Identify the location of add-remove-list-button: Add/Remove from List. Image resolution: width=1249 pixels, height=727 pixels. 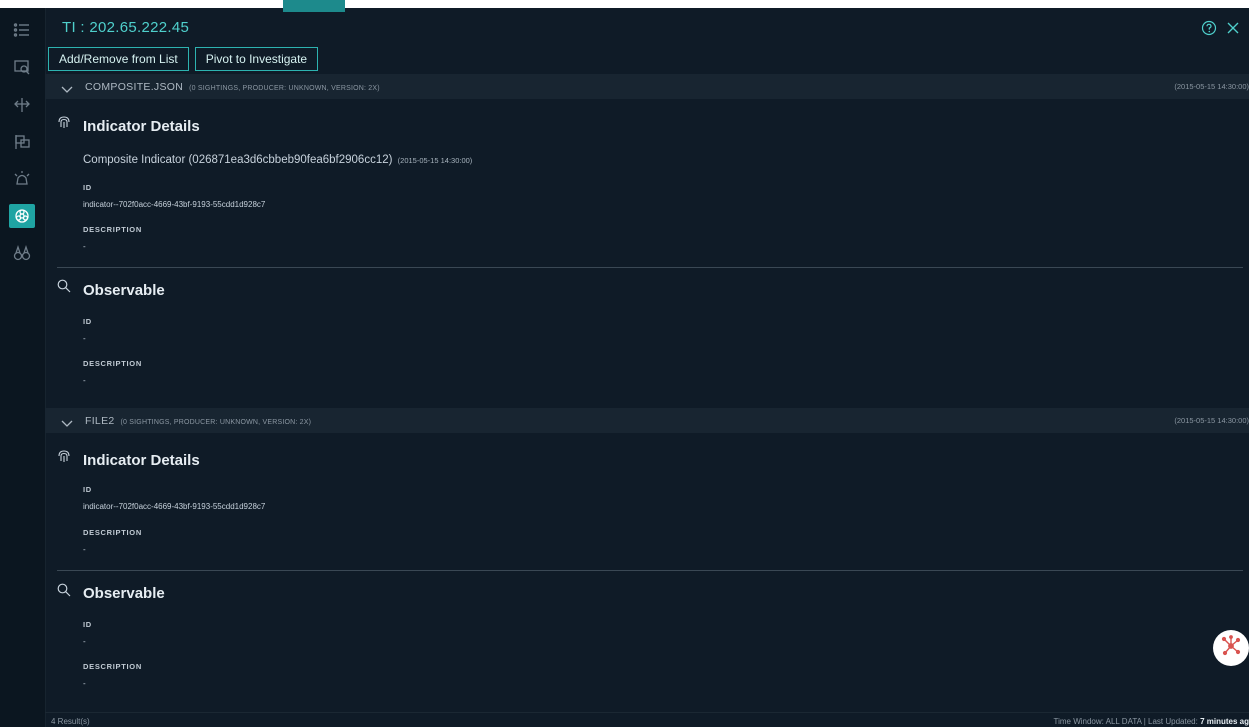
(118, 59).